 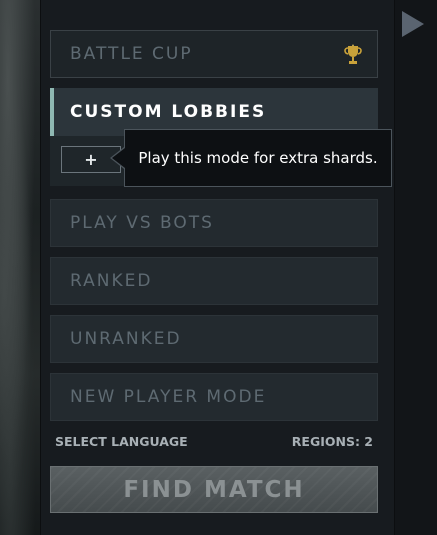 What do you see at coordinates (214, 54) in the screenshot?
I see `battle-cup-button: BATTLE CUP` at bounding box center [214, 54].